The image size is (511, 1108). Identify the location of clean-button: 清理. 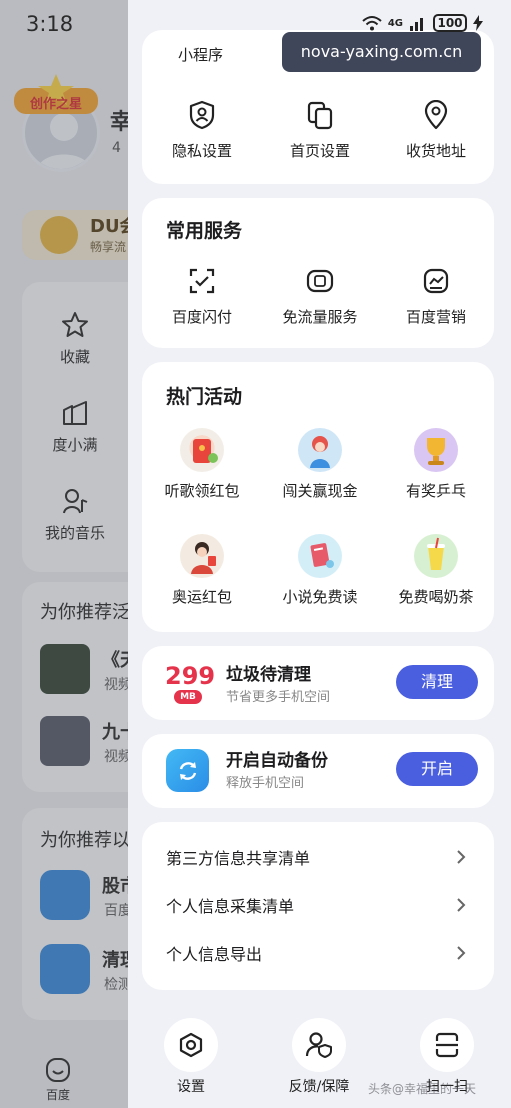
(437, 682).